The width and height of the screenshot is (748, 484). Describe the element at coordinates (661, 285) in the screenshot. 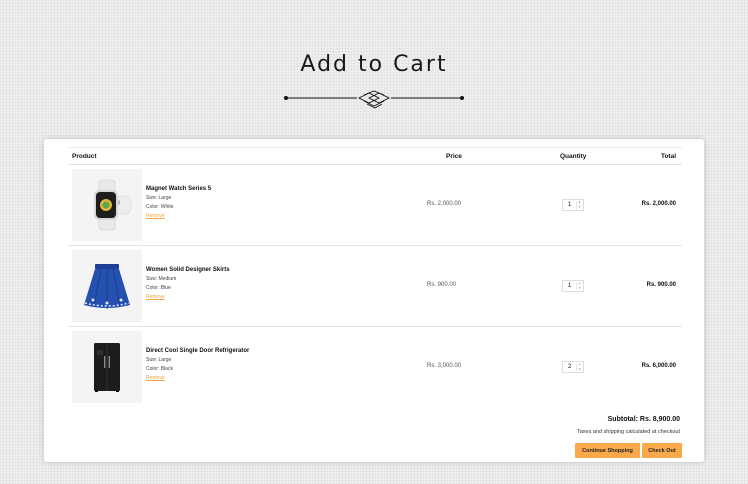

I see `line-total: Rs. 900.00` at that location.